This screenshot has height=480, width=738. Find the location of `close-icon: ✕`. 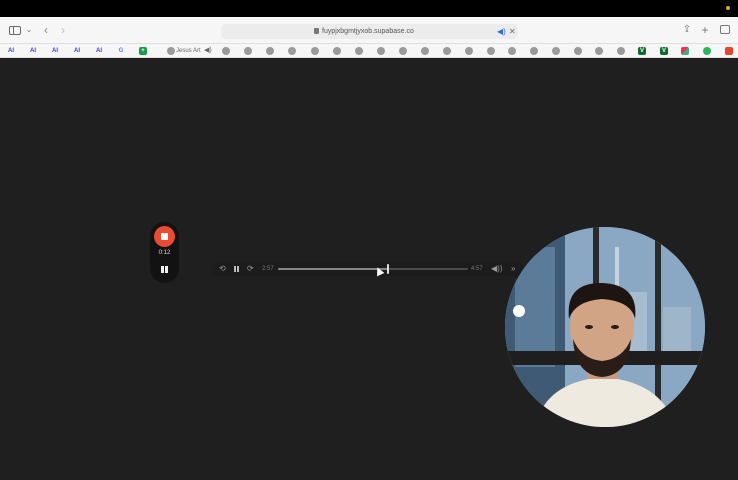

close-icon: ✕ is located at coordinates (512, 31).